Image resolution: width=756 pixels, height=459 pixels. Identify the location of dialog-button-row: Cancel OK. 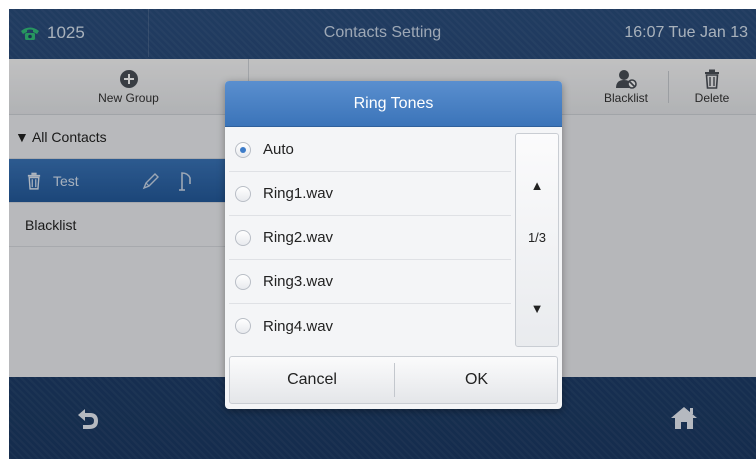
(393, 380).